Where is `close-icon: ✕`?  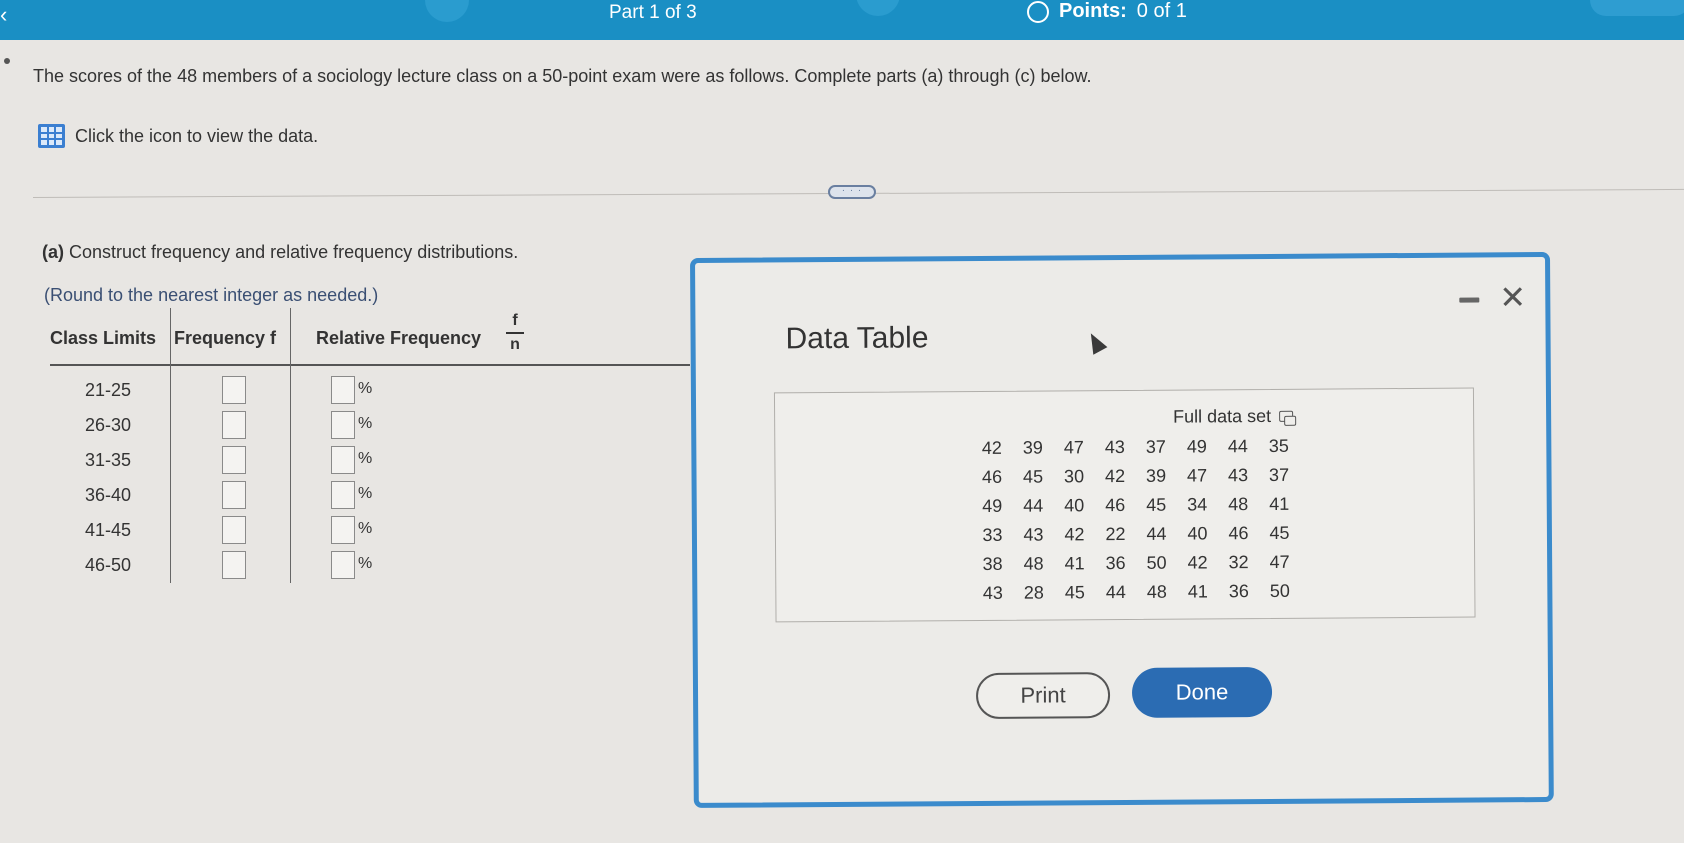 close-icon: ✕ is located at coordinates (1512, 297).